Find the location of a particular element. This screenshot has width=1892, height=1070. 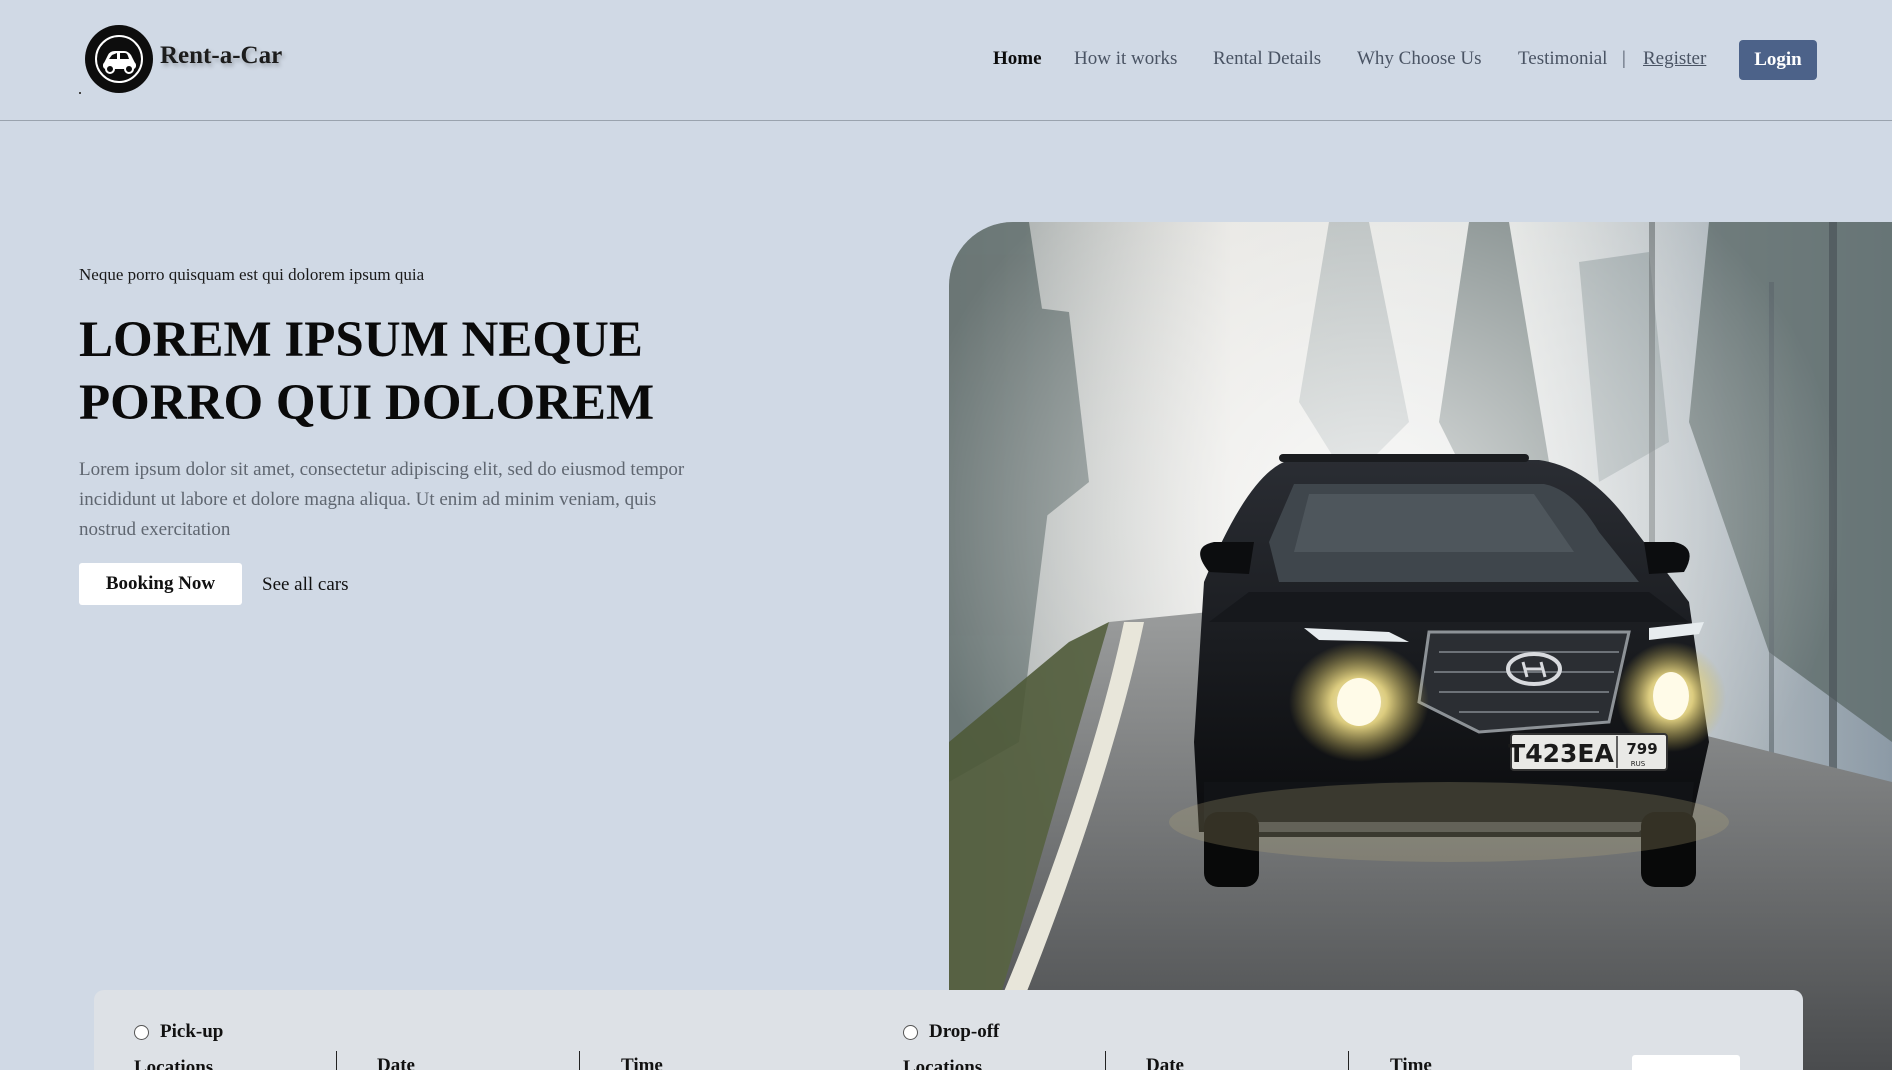

pickup-time-field: Time is located at coordinates (642, 1062).